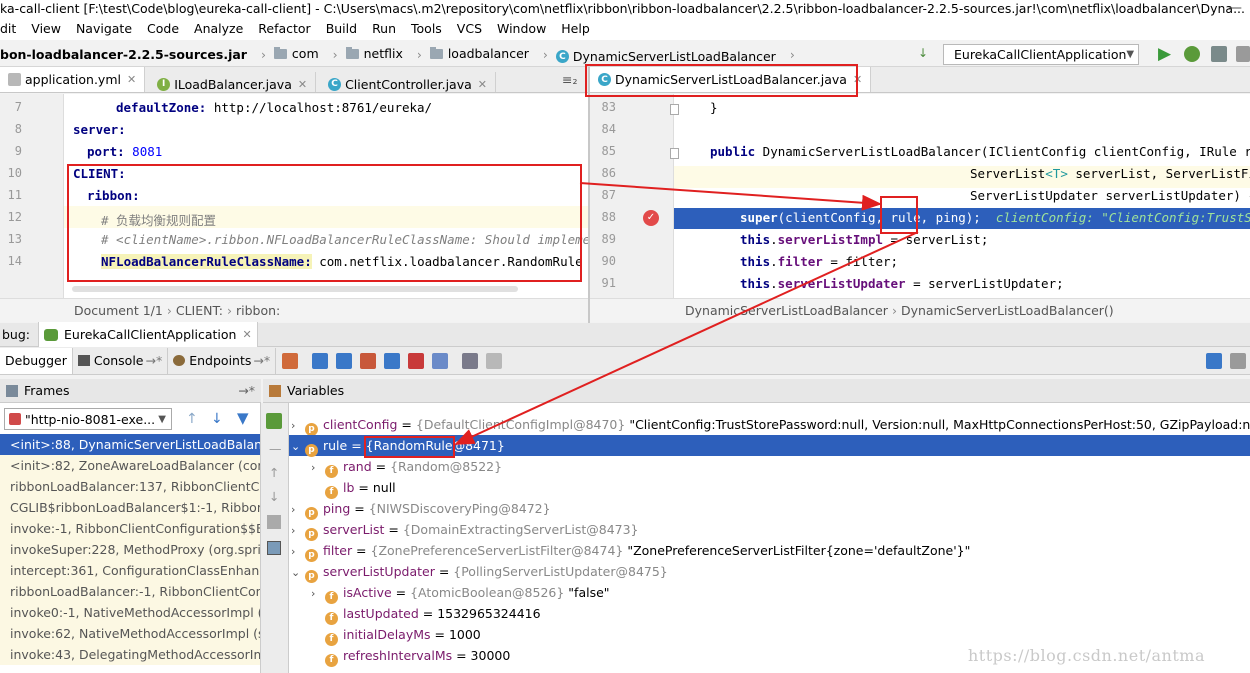 The width and height of the screenshot is (1250, 673). I want to click on annotation-arrows, so click(686, 313).